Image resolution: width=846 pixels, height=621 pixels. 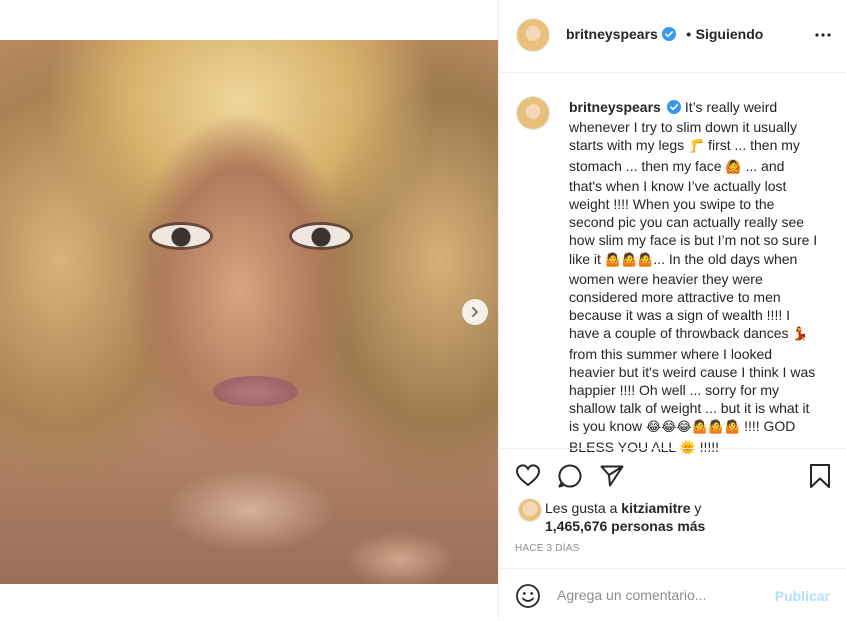 What do you see at coordinates (823, 35) in the screenshot?
I see `more-horizontal-icon` at bounding box center [823, 35].